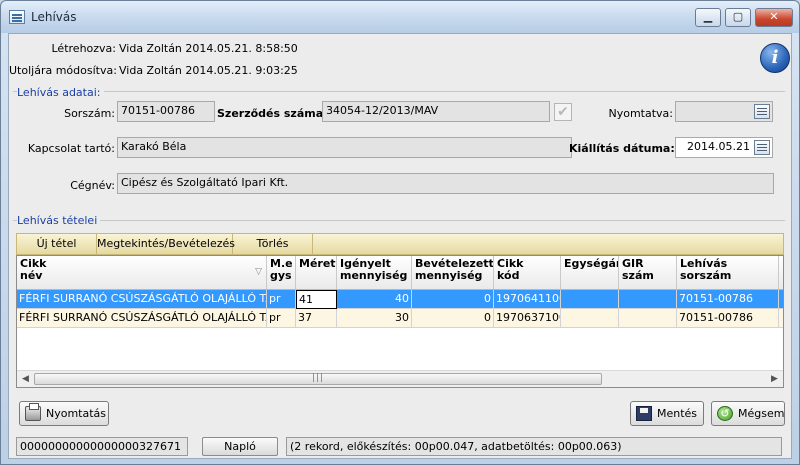  Describe the element at coordinates (92, 185) in the screenshot. I see `cegnev-label: Cégnév:` at that location.